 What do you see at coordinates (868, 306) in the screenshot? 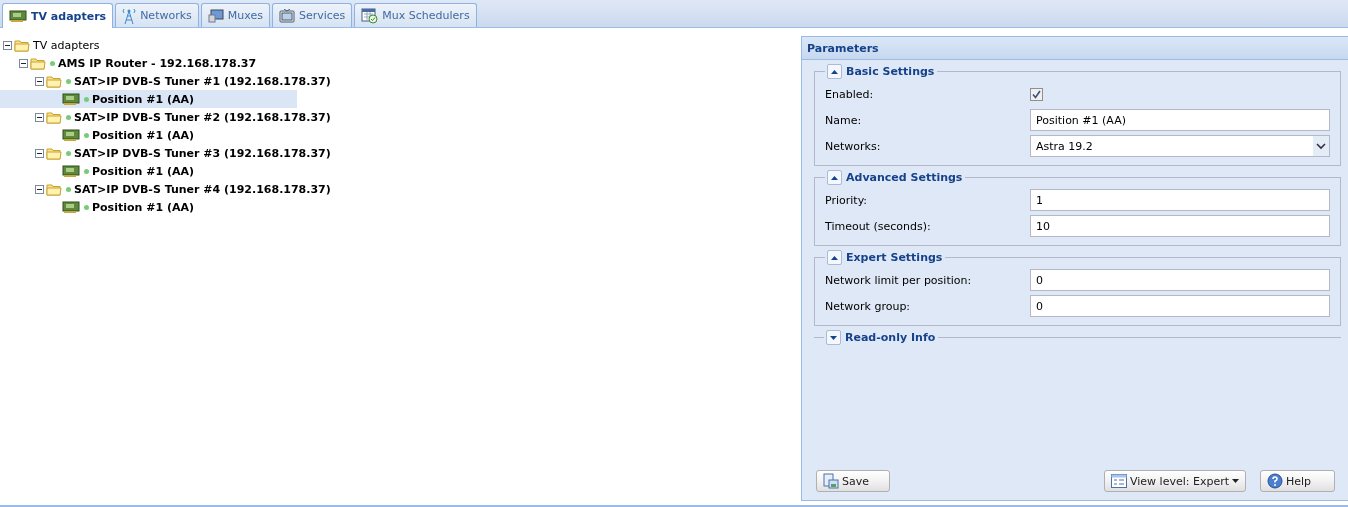
I see `field-label: Network group:` at bounding box center [868, 306].